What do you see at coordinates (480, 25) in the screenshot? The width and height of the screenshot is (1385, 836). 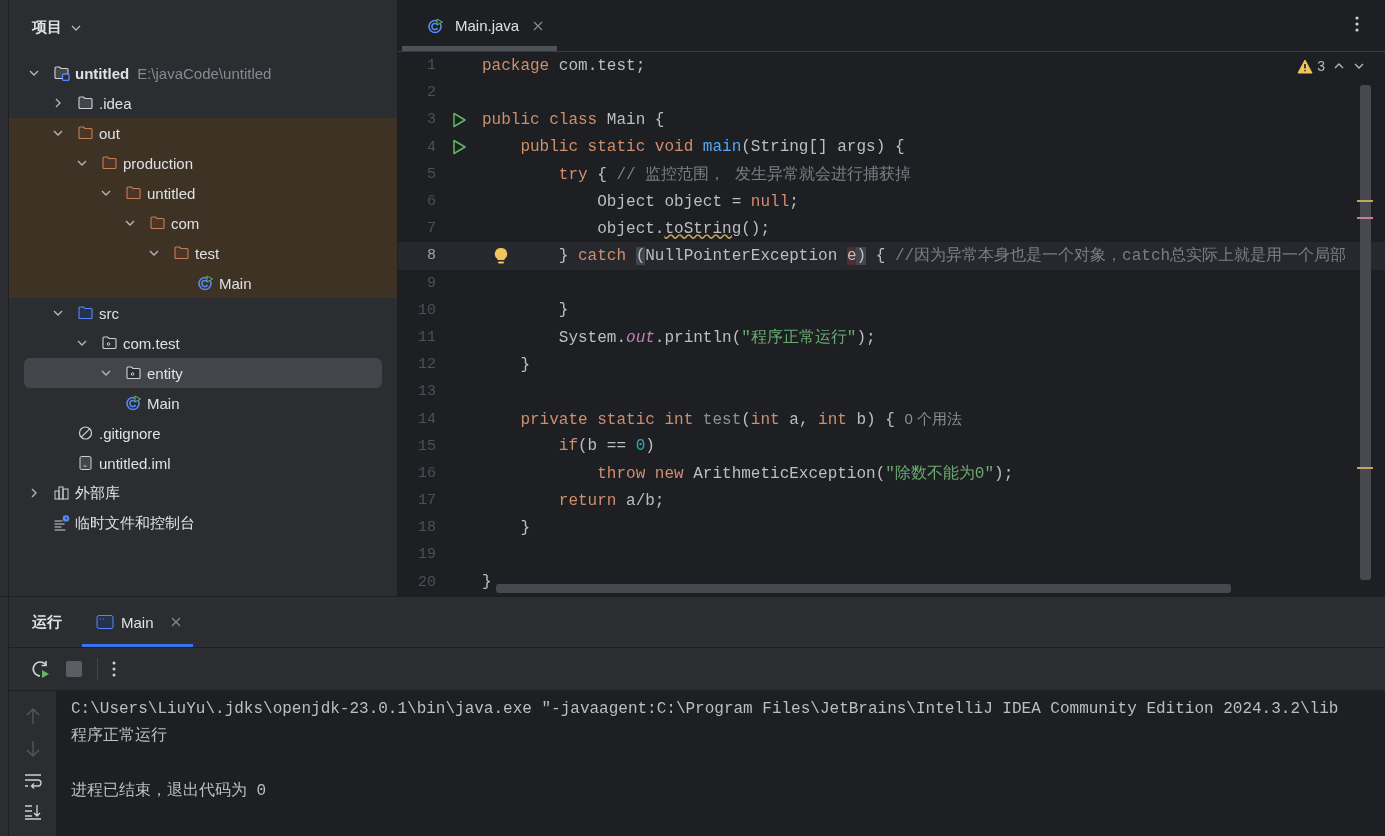 I see `editor-tab: Main.java` at bounding box center [480, 25].